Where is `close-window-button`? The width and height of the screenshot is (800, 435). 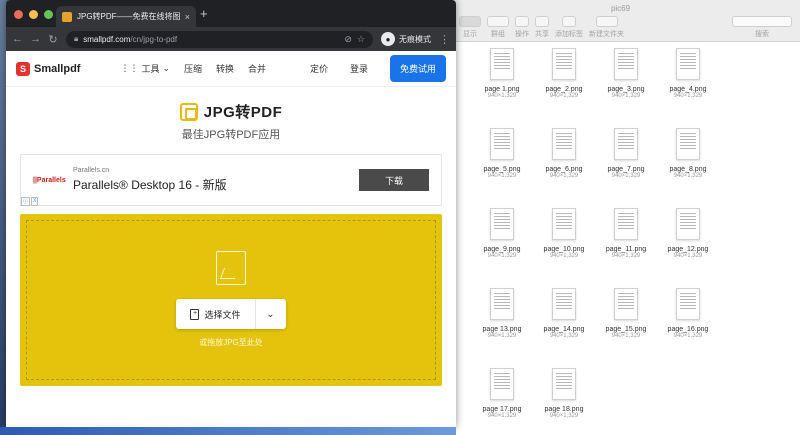 close-window-button is located at coordinates (18, 14).